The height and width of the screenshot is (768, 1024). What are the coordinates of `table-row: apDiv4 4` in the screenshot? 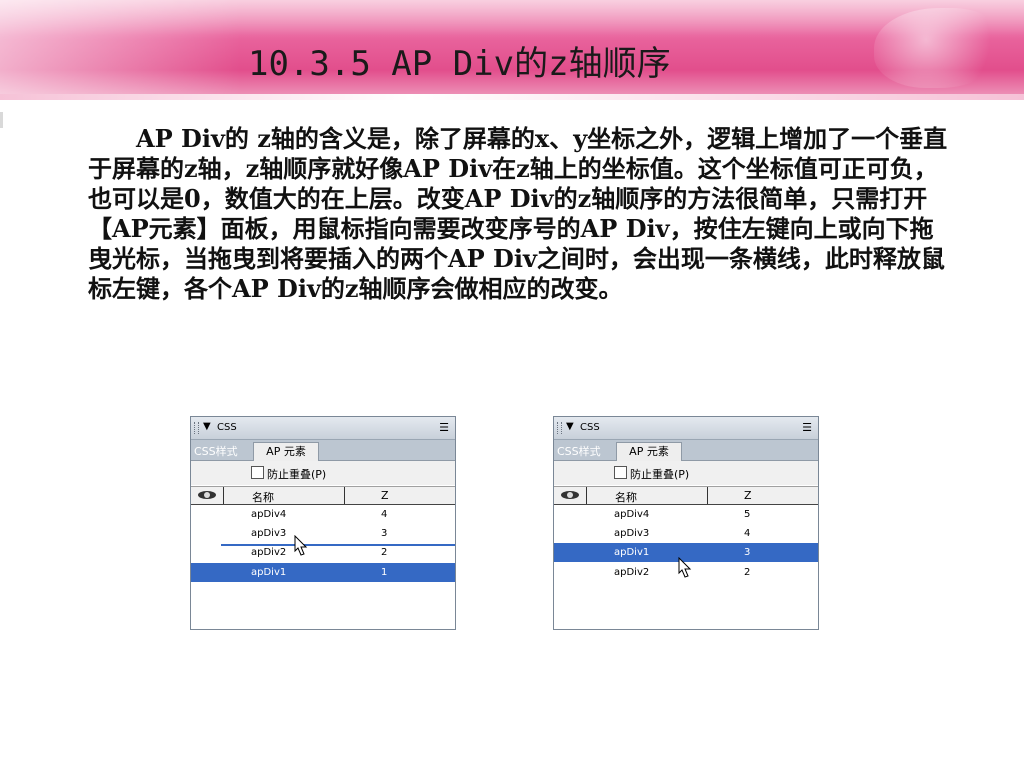 It's located at (323, 514).